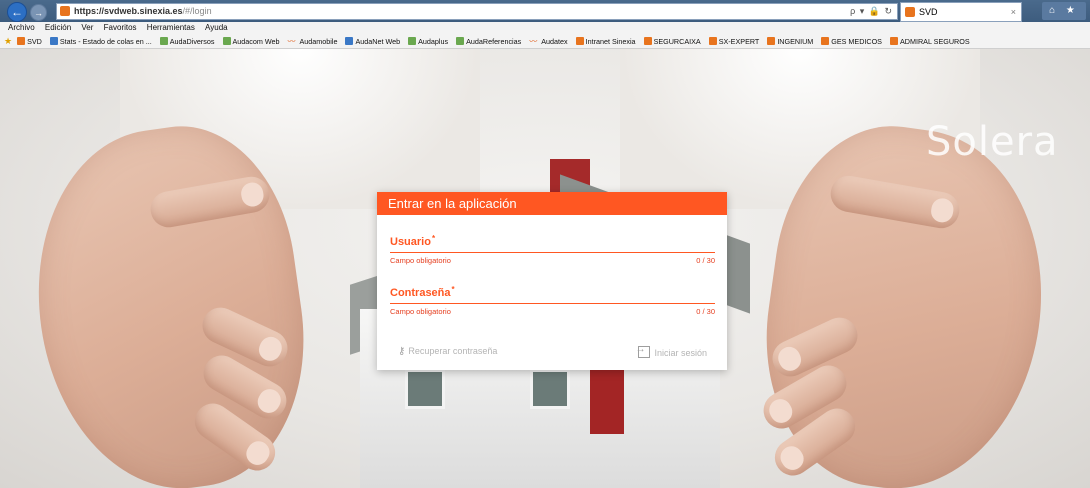 This screenshot has height=488, width=1090. What do you see at coordinates (87, 27) in the screenshot?
I see `menu-item-ver: Ver` at bounding box center [87, 27].